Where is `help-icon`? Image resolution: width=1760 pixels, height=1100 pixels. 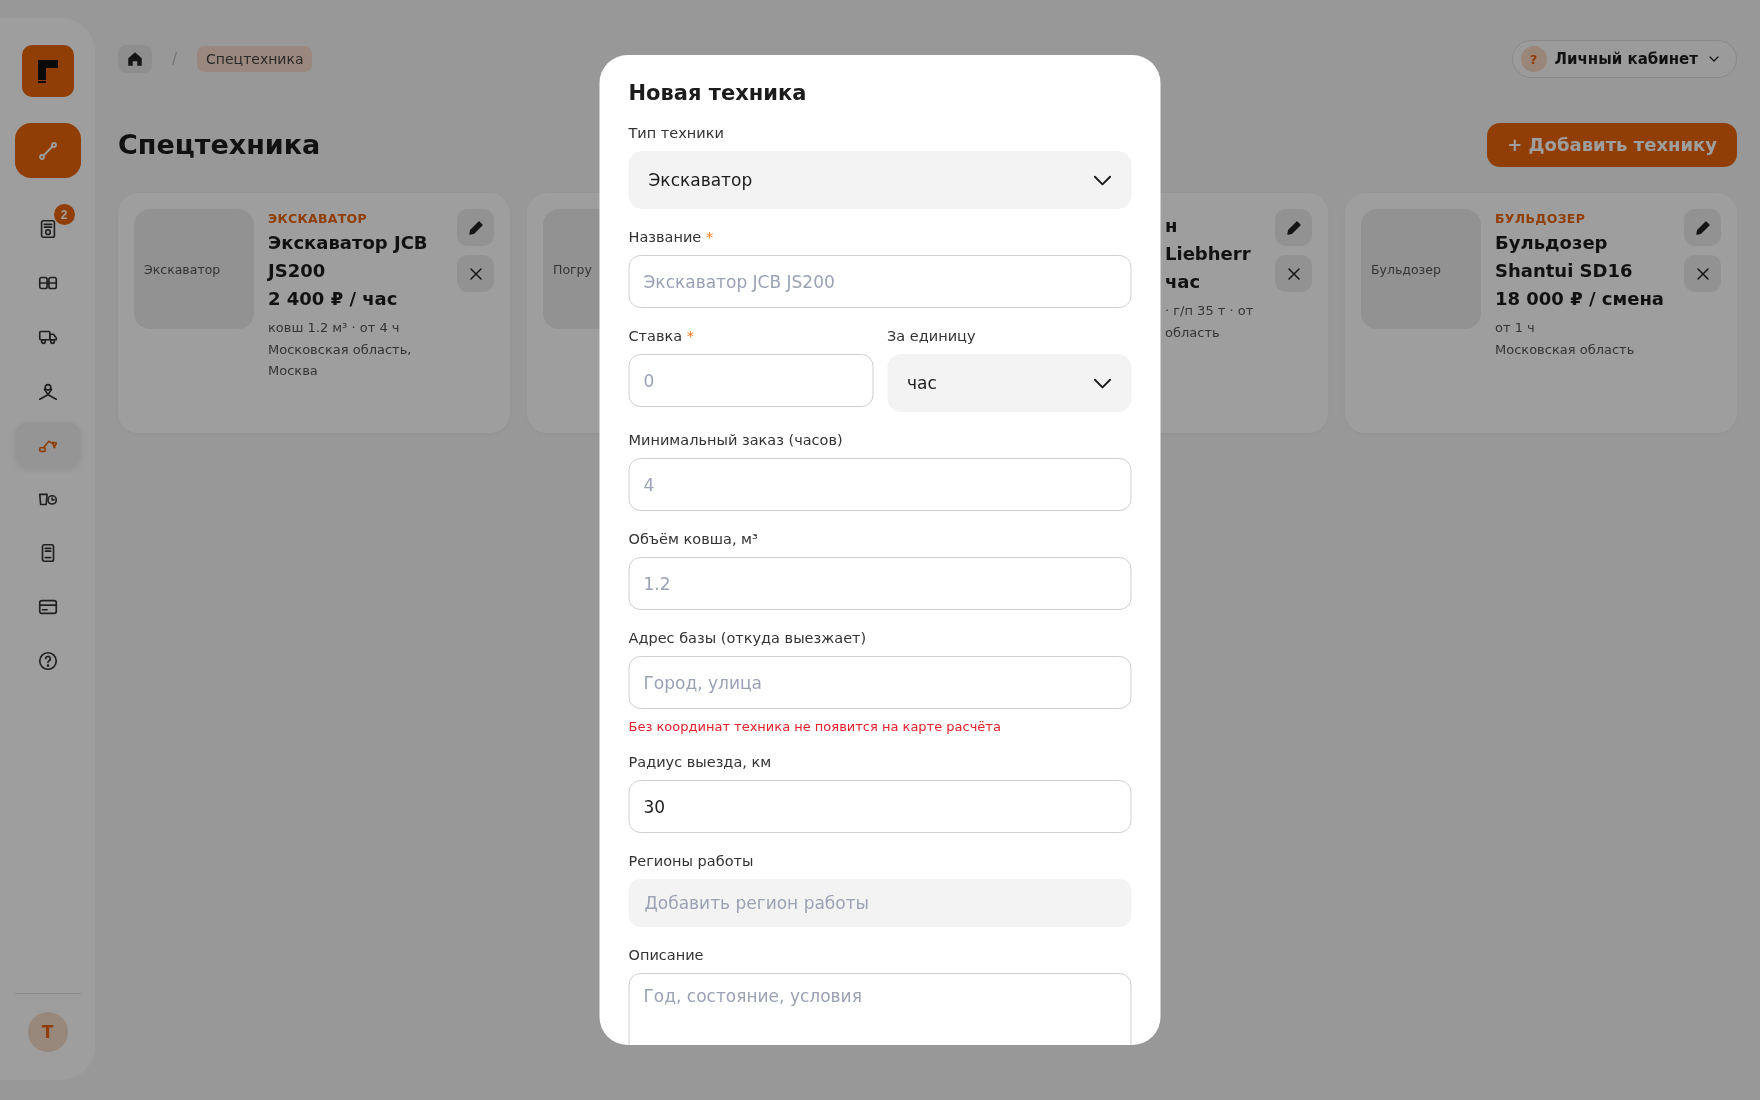 help-icon is located at coordinates (47, 661).